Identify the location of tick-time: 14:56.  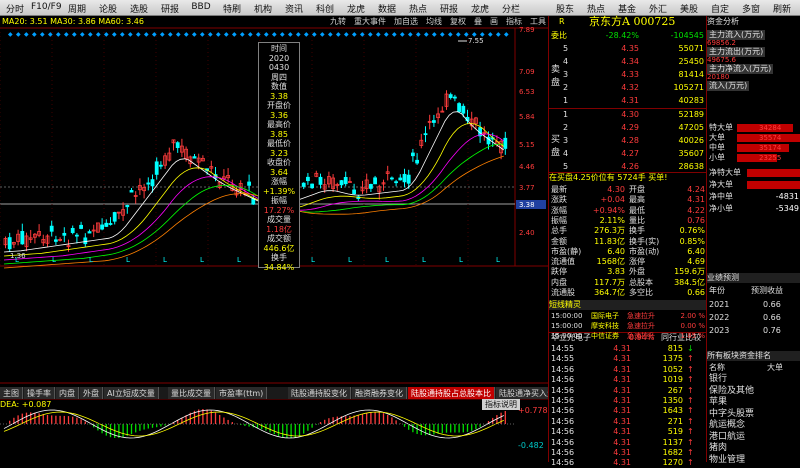
(563, 400).